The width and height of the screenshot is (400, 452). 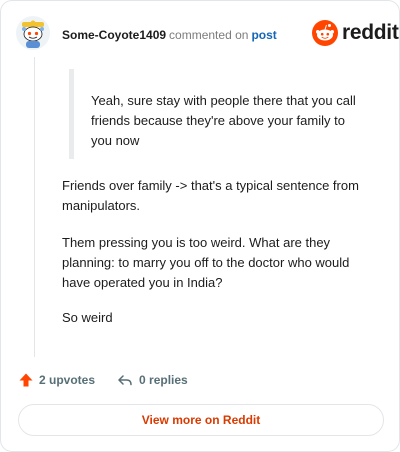 I want to click on reddit-snoo-icon, so click(x=325, y=33).